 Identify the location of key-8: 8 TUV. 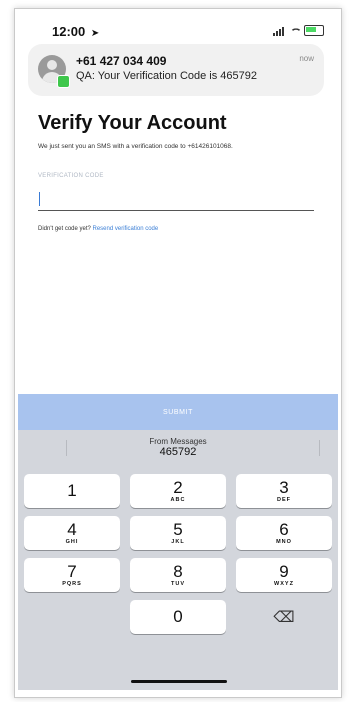
(178, 575).